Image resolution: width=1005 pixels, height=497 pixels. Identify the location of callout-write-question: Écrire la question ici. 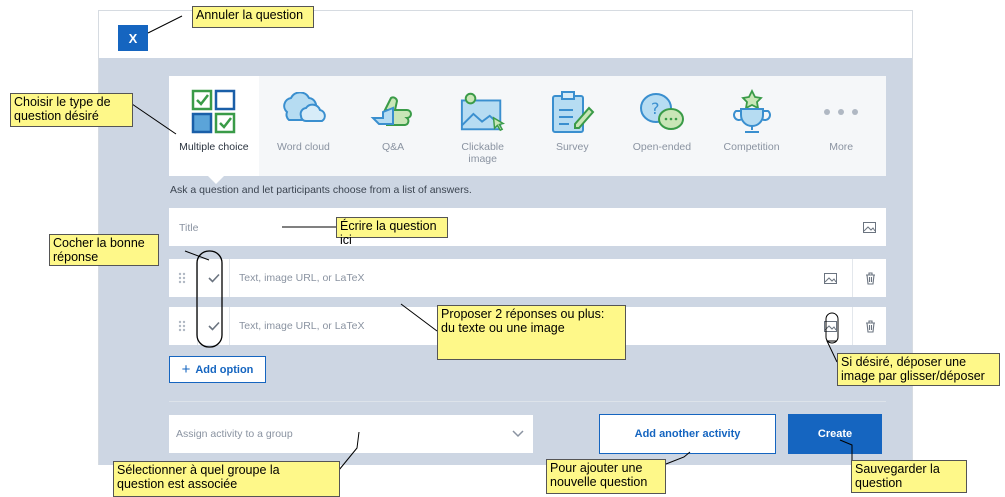
(392, 232).